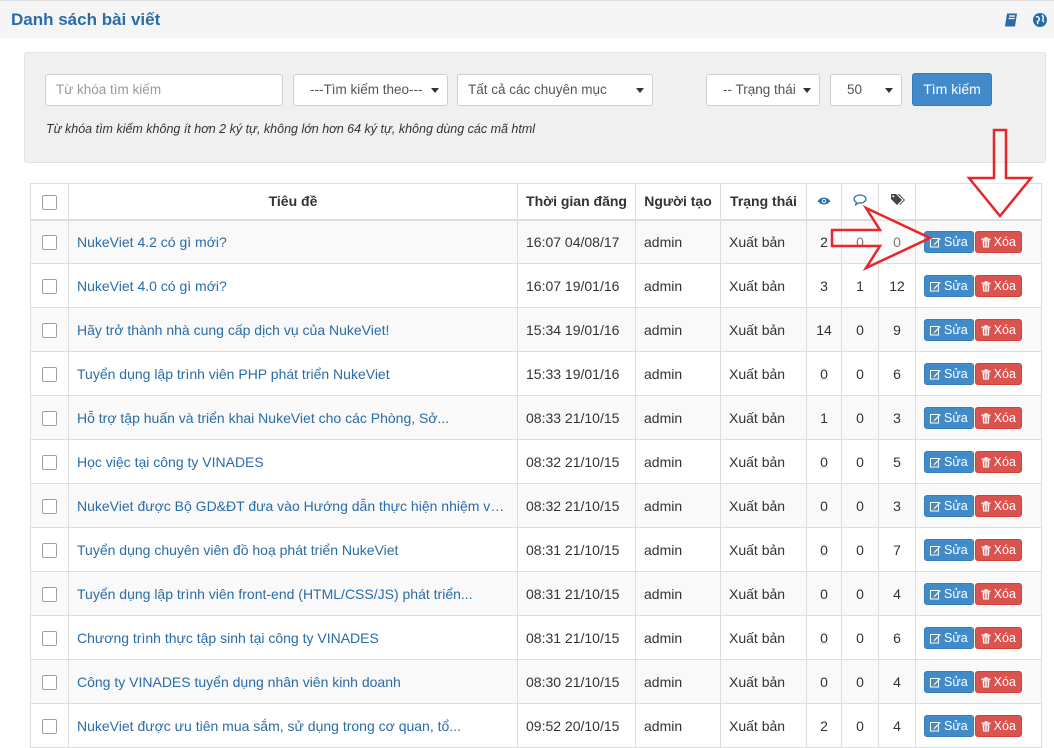 The height and width of the screenshot is (748, 1054). Describe the element at coordinates (109, 89) in the screenshot. I see `keyword-placeholder: Từ khóa tìm kiếm` at that location.